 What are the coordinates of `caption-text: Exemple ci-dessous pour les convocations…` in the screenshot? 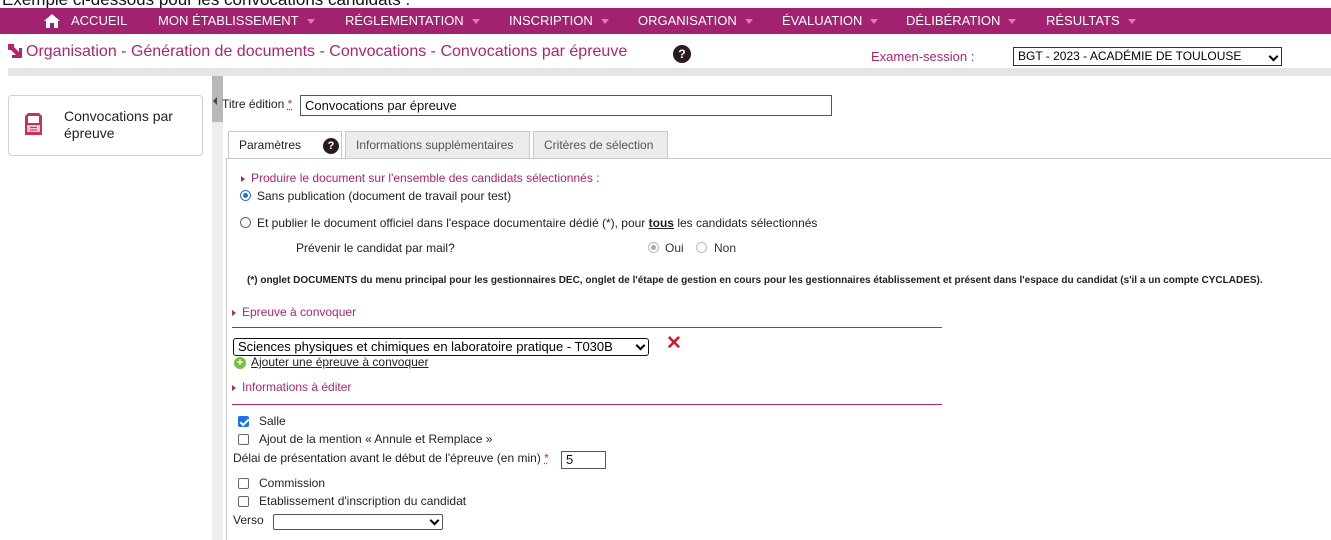 It's located at (206, 4).